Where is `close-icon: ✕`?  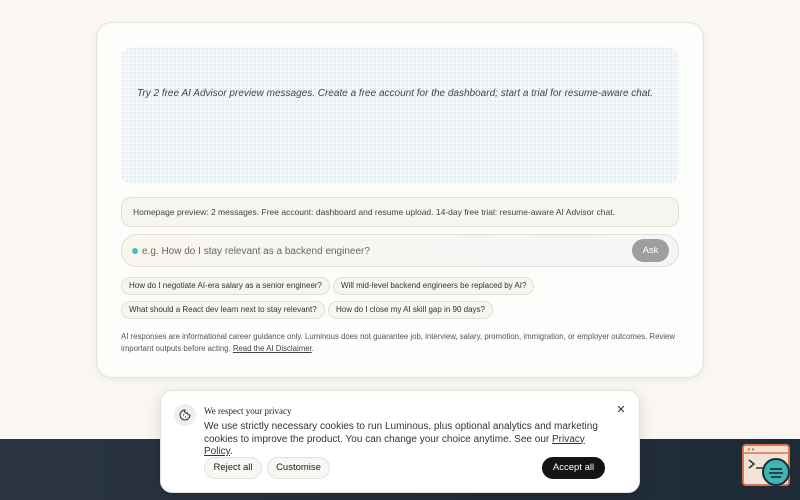 close-icon: ✕ is located at coordinates (621, 410).